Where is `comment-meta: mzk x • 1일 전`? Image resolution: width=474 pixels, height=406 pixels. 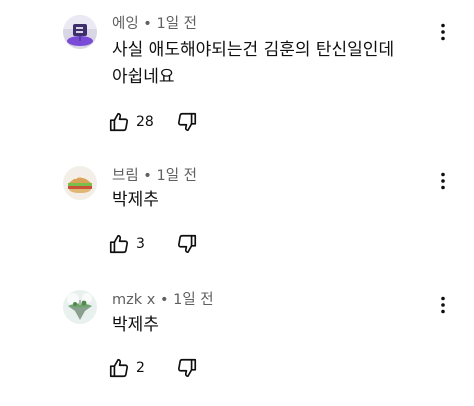 comment-meta: mzk x • 1일 전 is located at coordinates (163, 300).